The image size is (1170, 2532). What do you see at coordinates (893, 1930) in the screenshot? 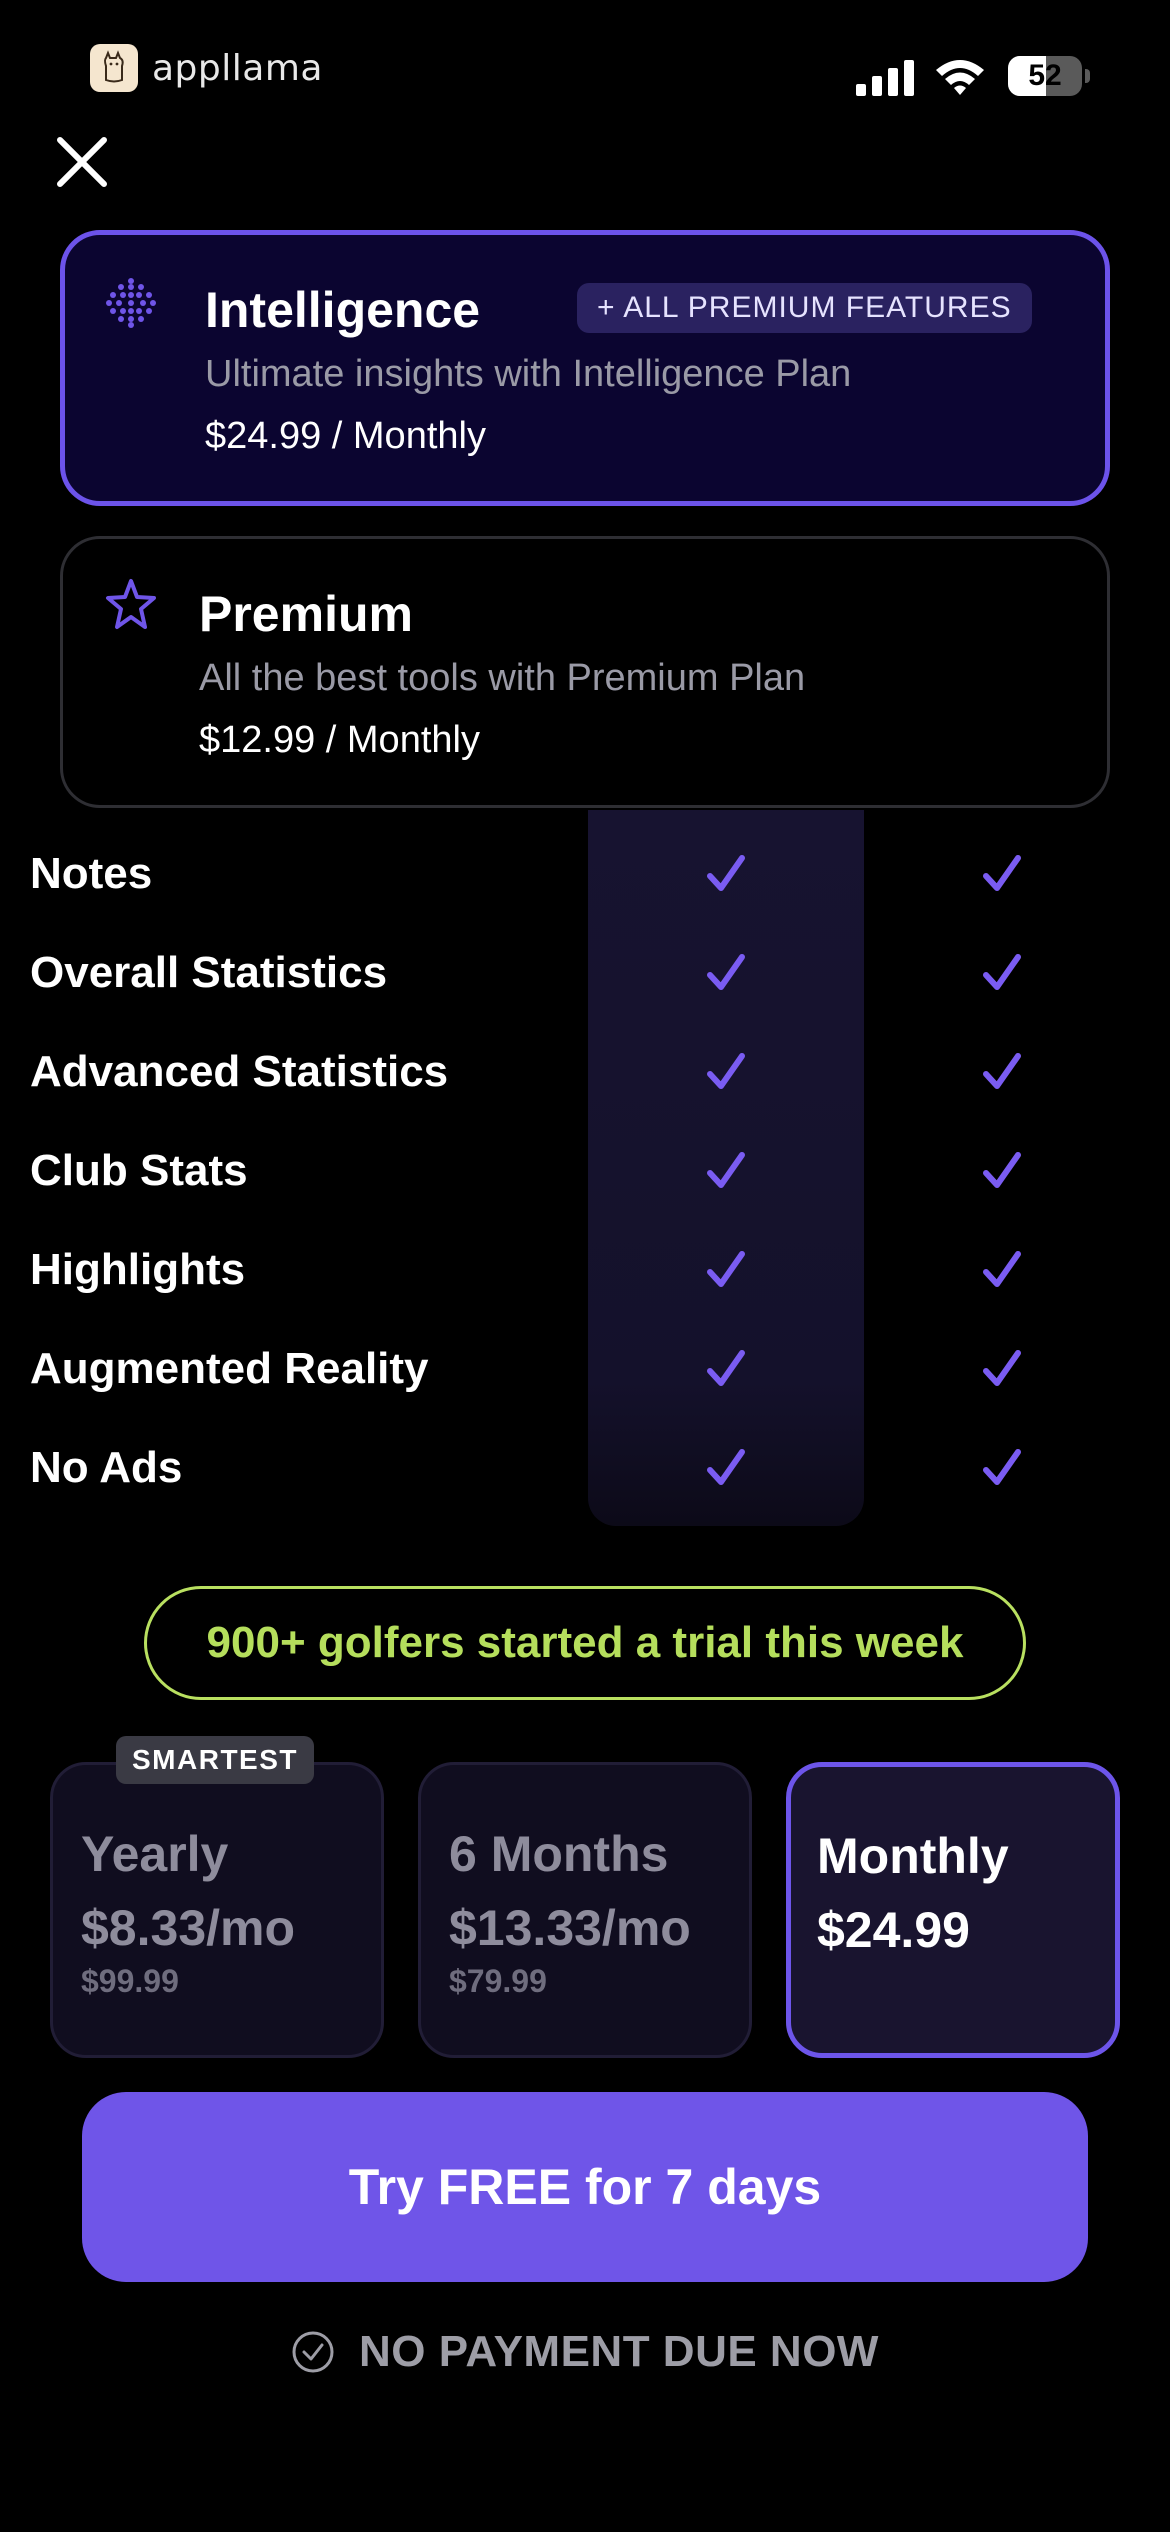
I see `option-price: $24.99` at bounding box center [893, 1930].